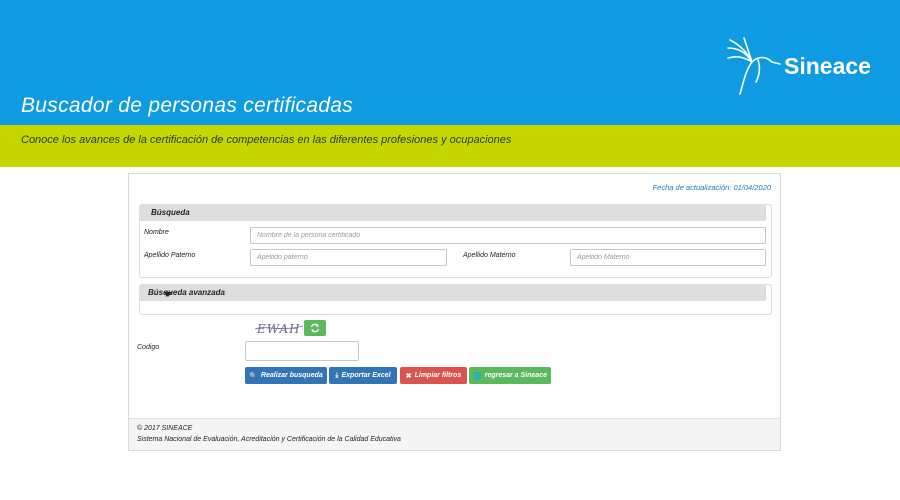  I want to click on nombre-input, so click(508, 235).